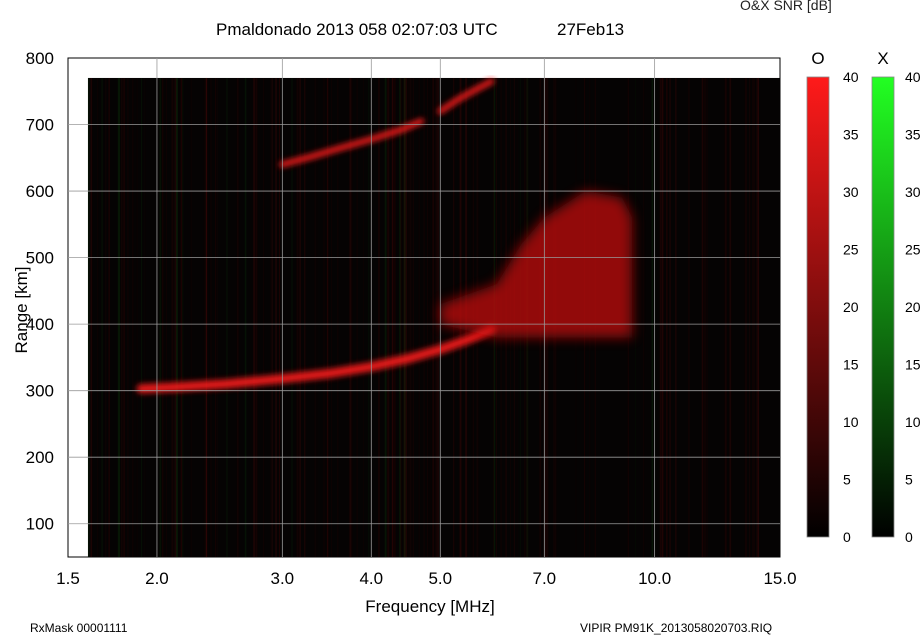  Describe the element at coordinates (68, 578) in the screenshot. I see `x-tick-label: 1.5` at that location.